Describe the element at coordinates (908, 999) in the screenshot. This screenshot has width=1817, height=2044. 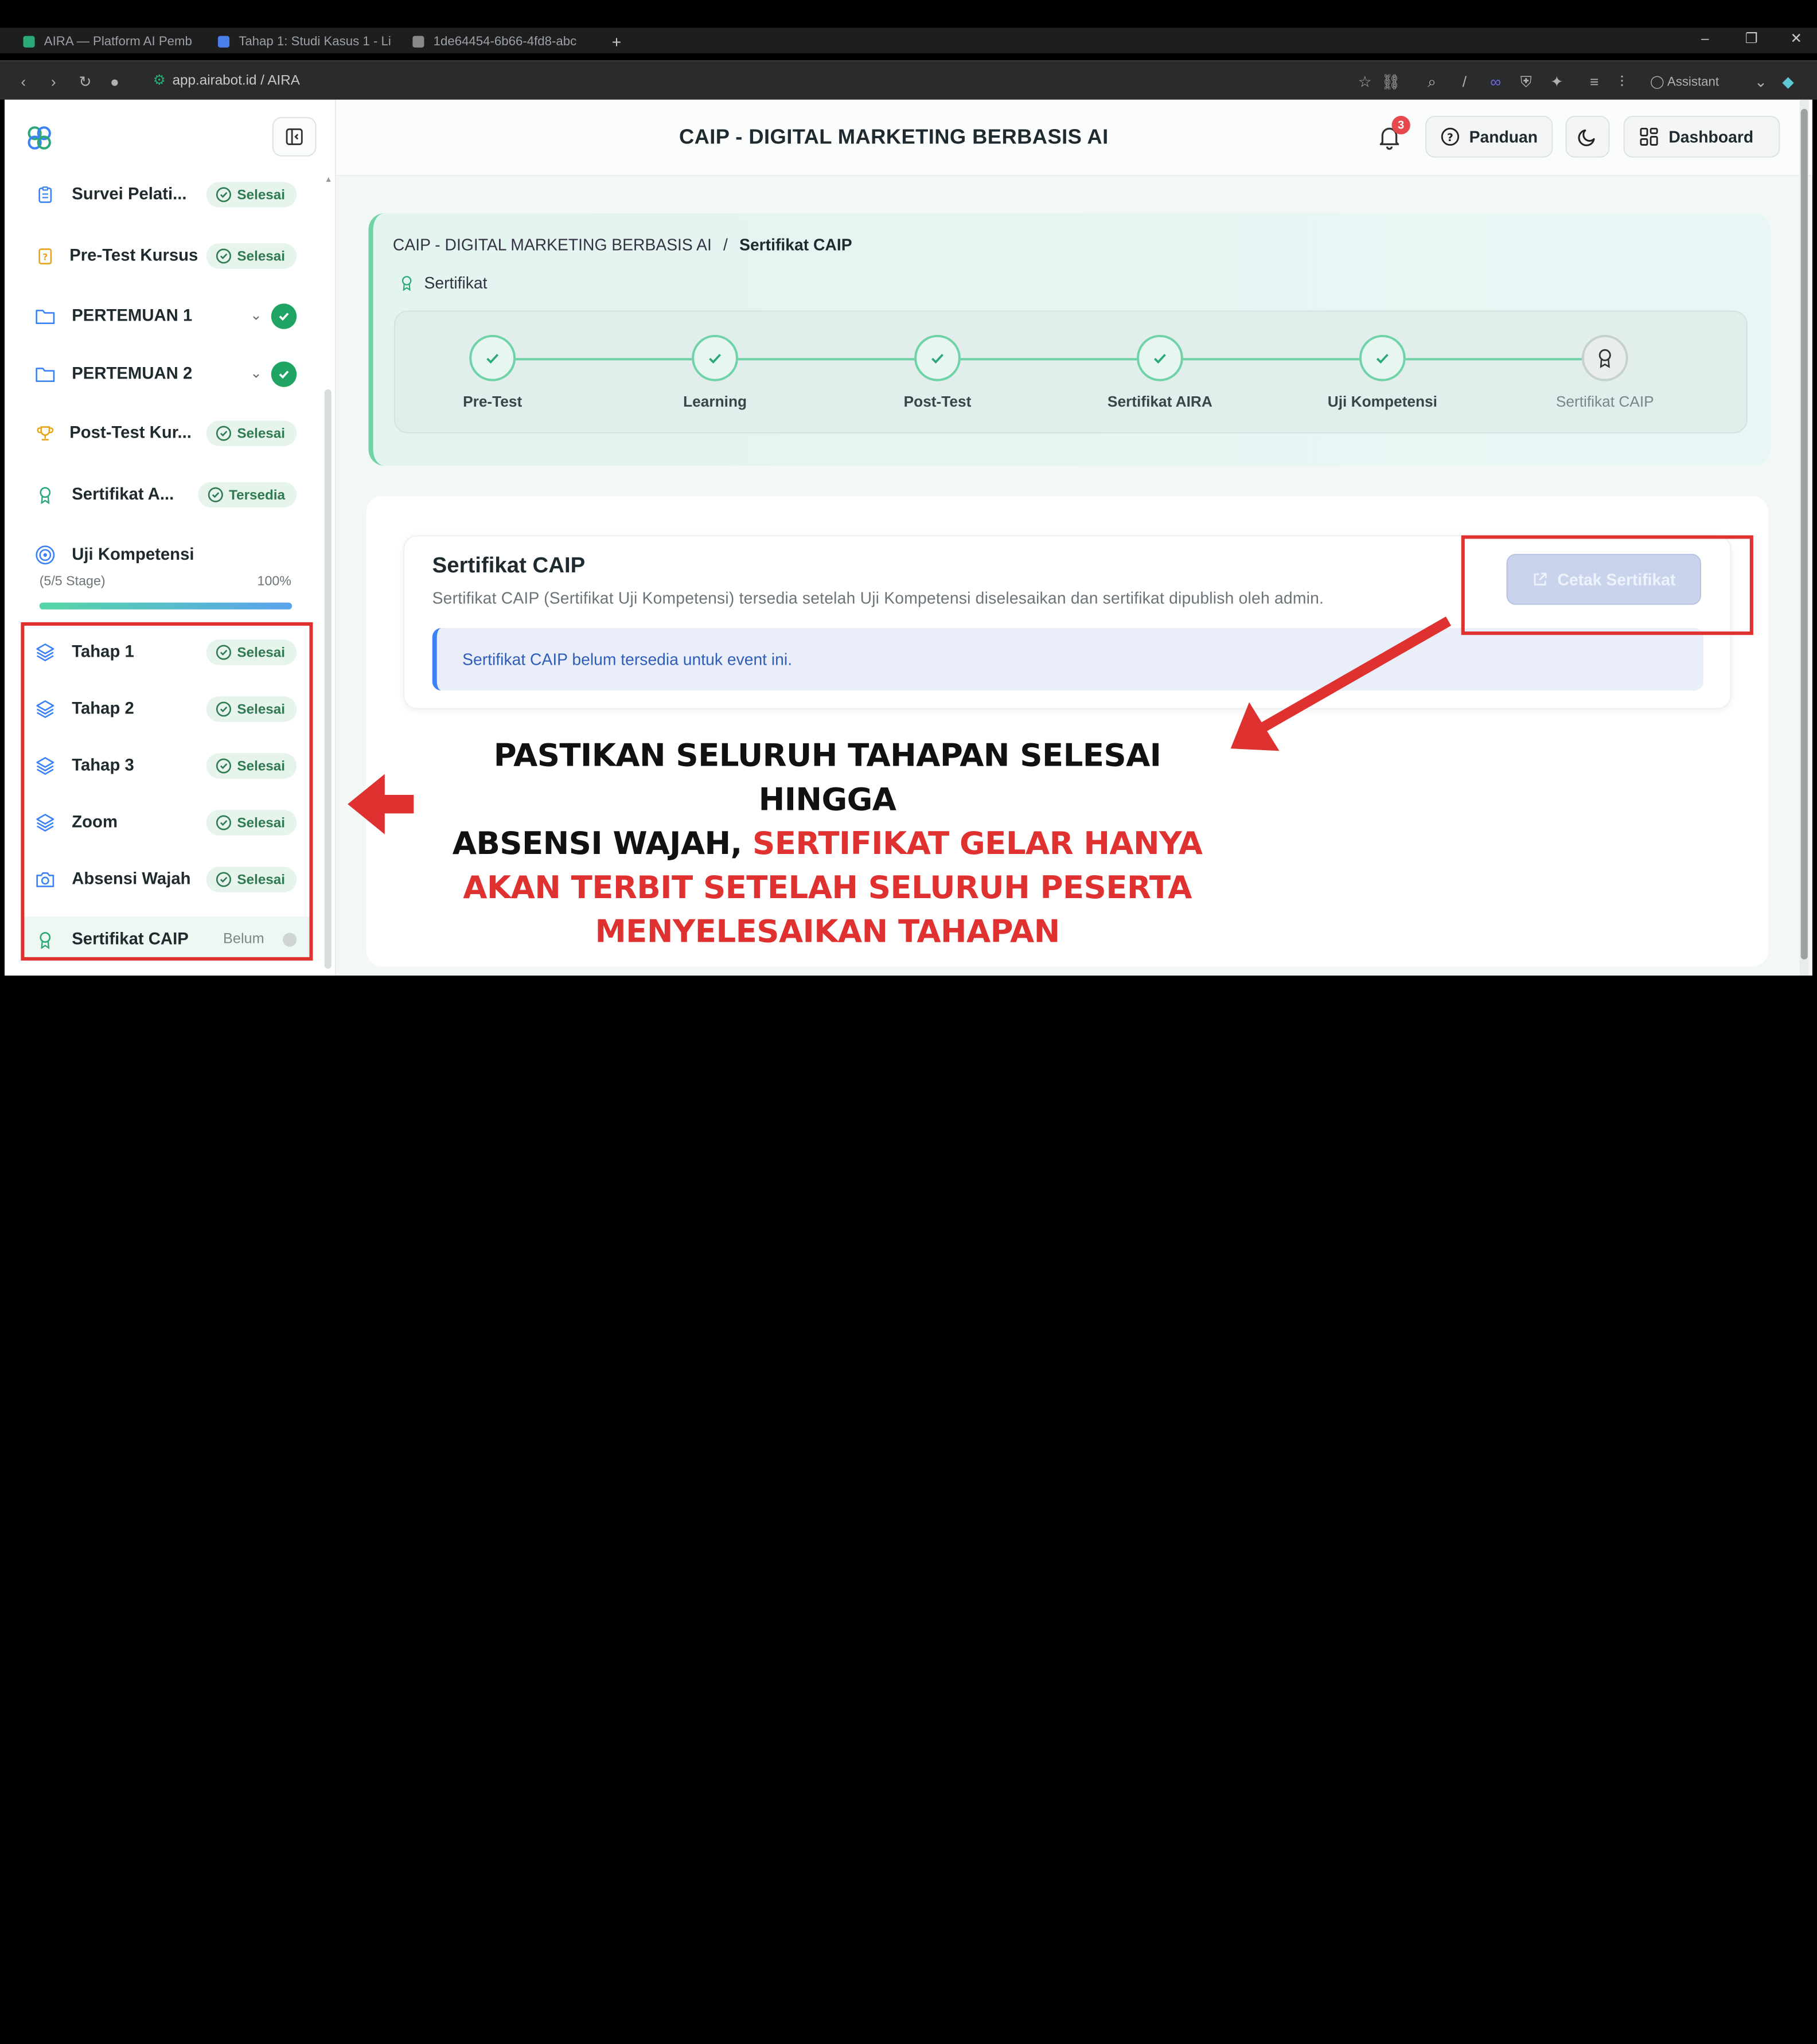
I see `bottom-letterbox` at that location.